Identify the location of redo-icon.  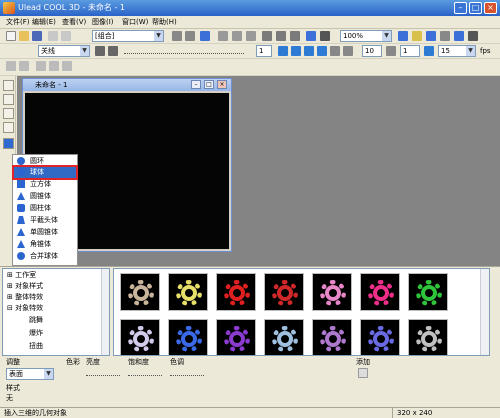
(66, 36).